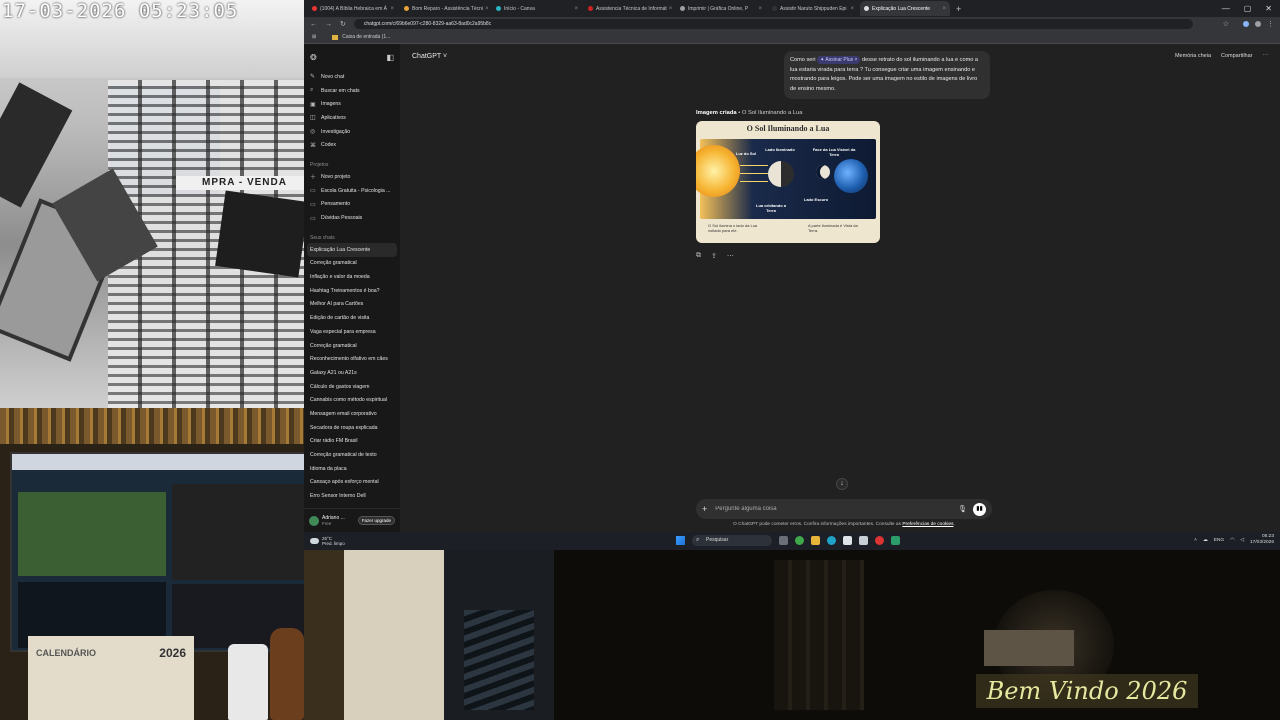 This screenshot has width=1280, height=720. Describe the element at coordinates (352, 359) in the screenshot. I see `chat-item: Reconhecimento olfativo em cães` at that location.